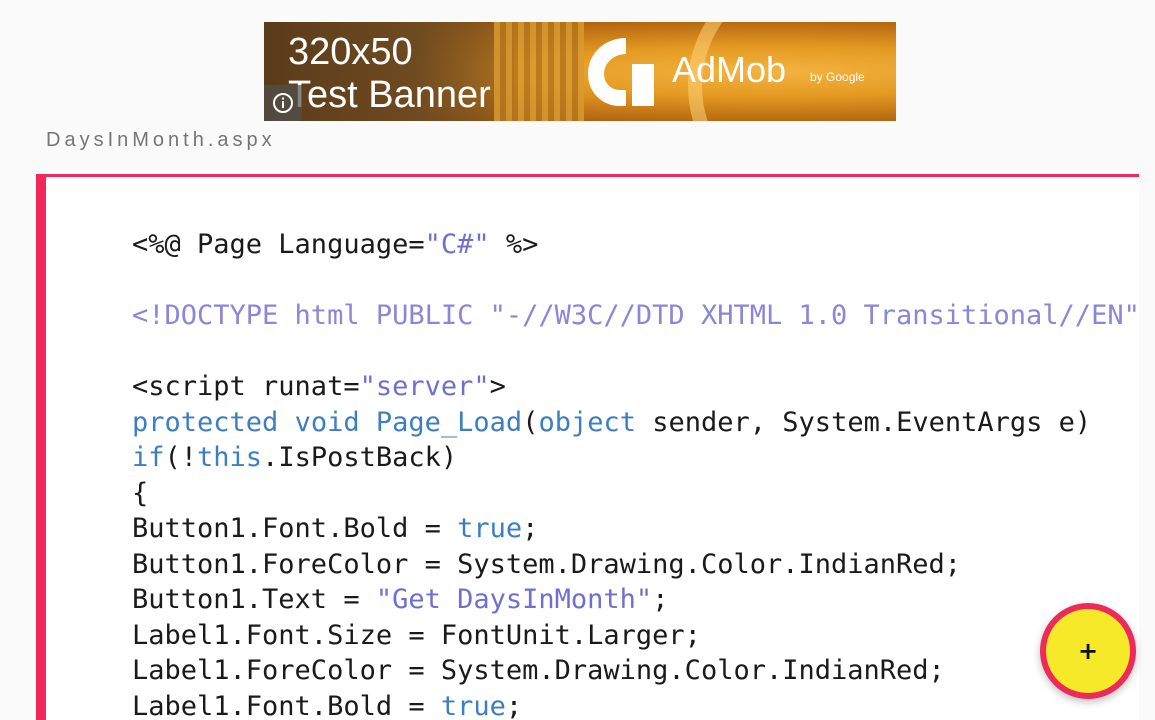 This screenshot has width=1155, height=720. Describe the element at coordinates (449, 422) in the screenshot. I see `code-token: Page_Load` at that location.